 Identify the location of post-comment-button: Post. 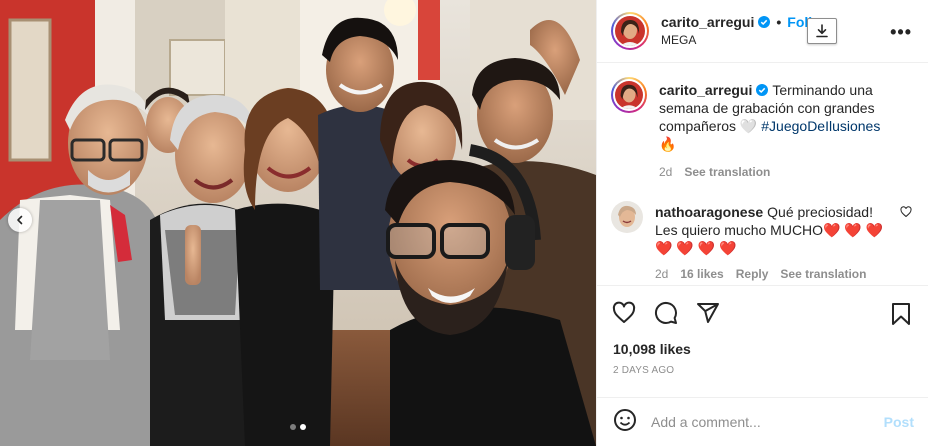
(899, 422).